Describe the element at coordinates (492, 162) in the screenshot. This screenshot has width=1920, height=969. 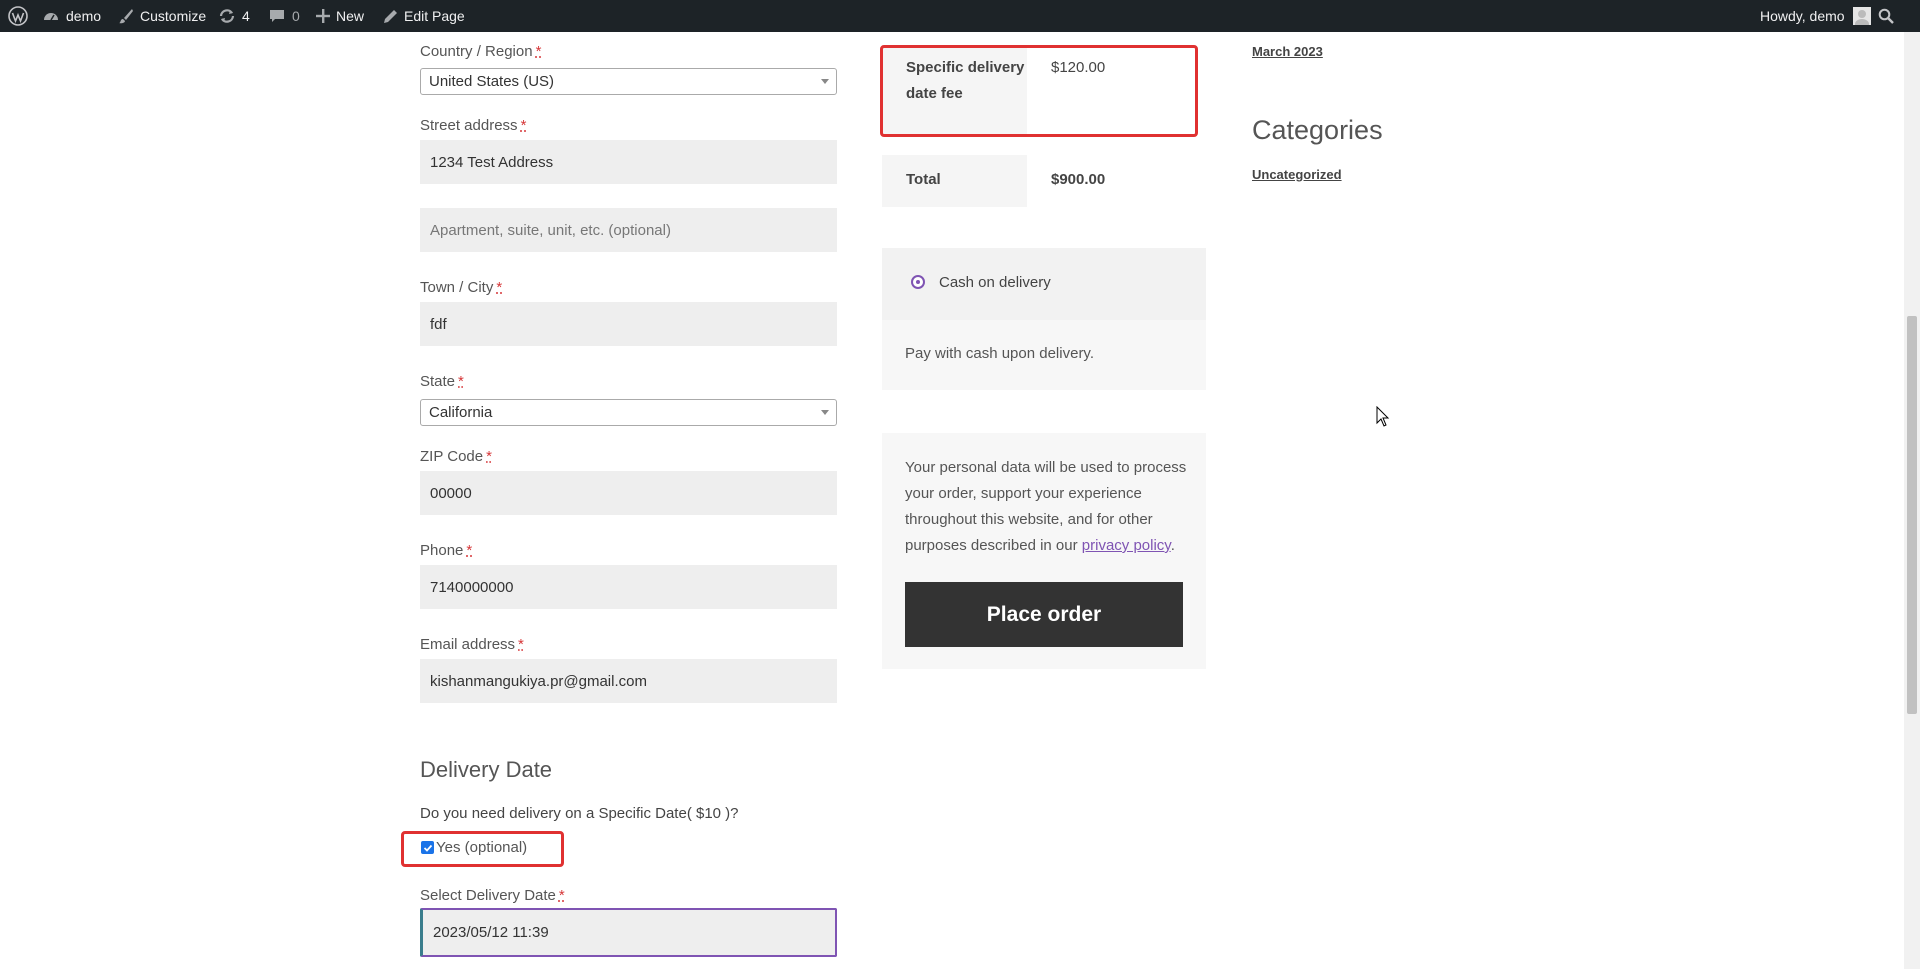
I see `street-address-value: 1234 Test Address` at that location.